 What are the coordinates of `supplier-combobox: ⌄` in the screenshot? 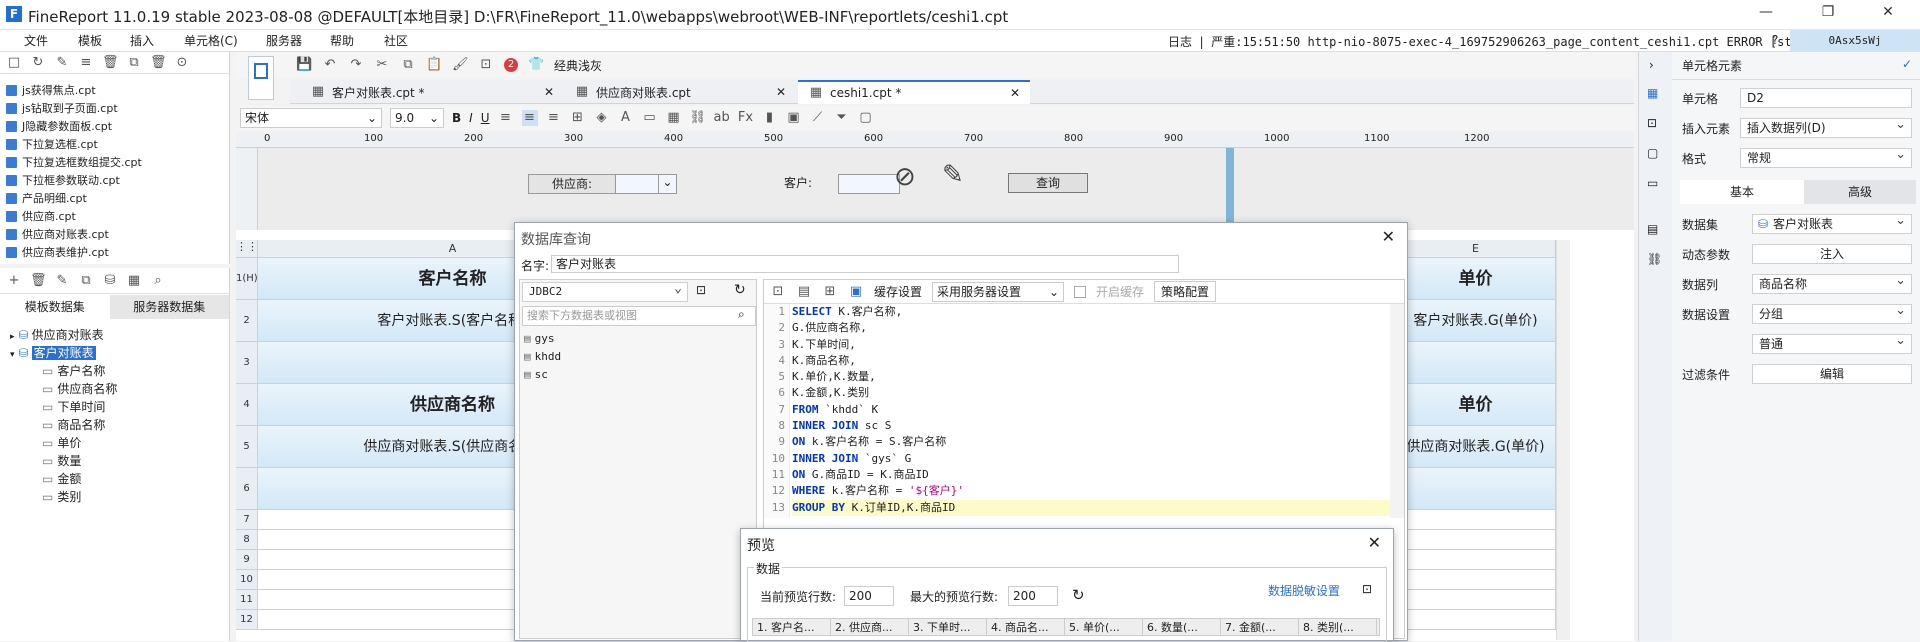 It's located at (646, 184).